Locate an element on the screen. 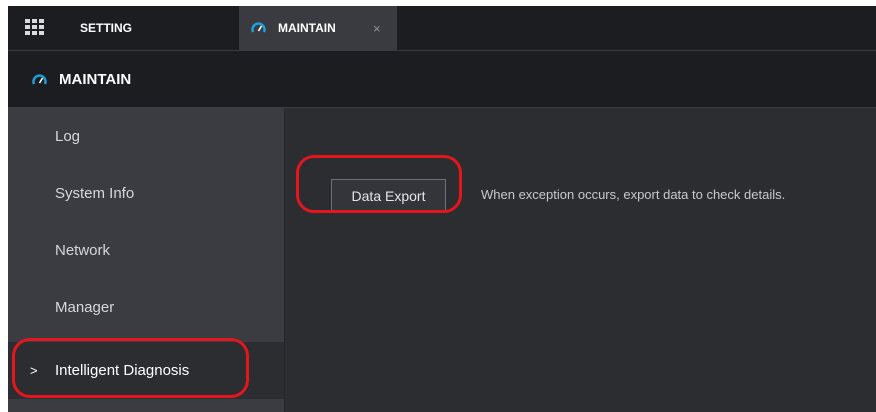 This screenshot has width=876, height=412. section-header: MAINTAIN is located at coordinates (442, 79).